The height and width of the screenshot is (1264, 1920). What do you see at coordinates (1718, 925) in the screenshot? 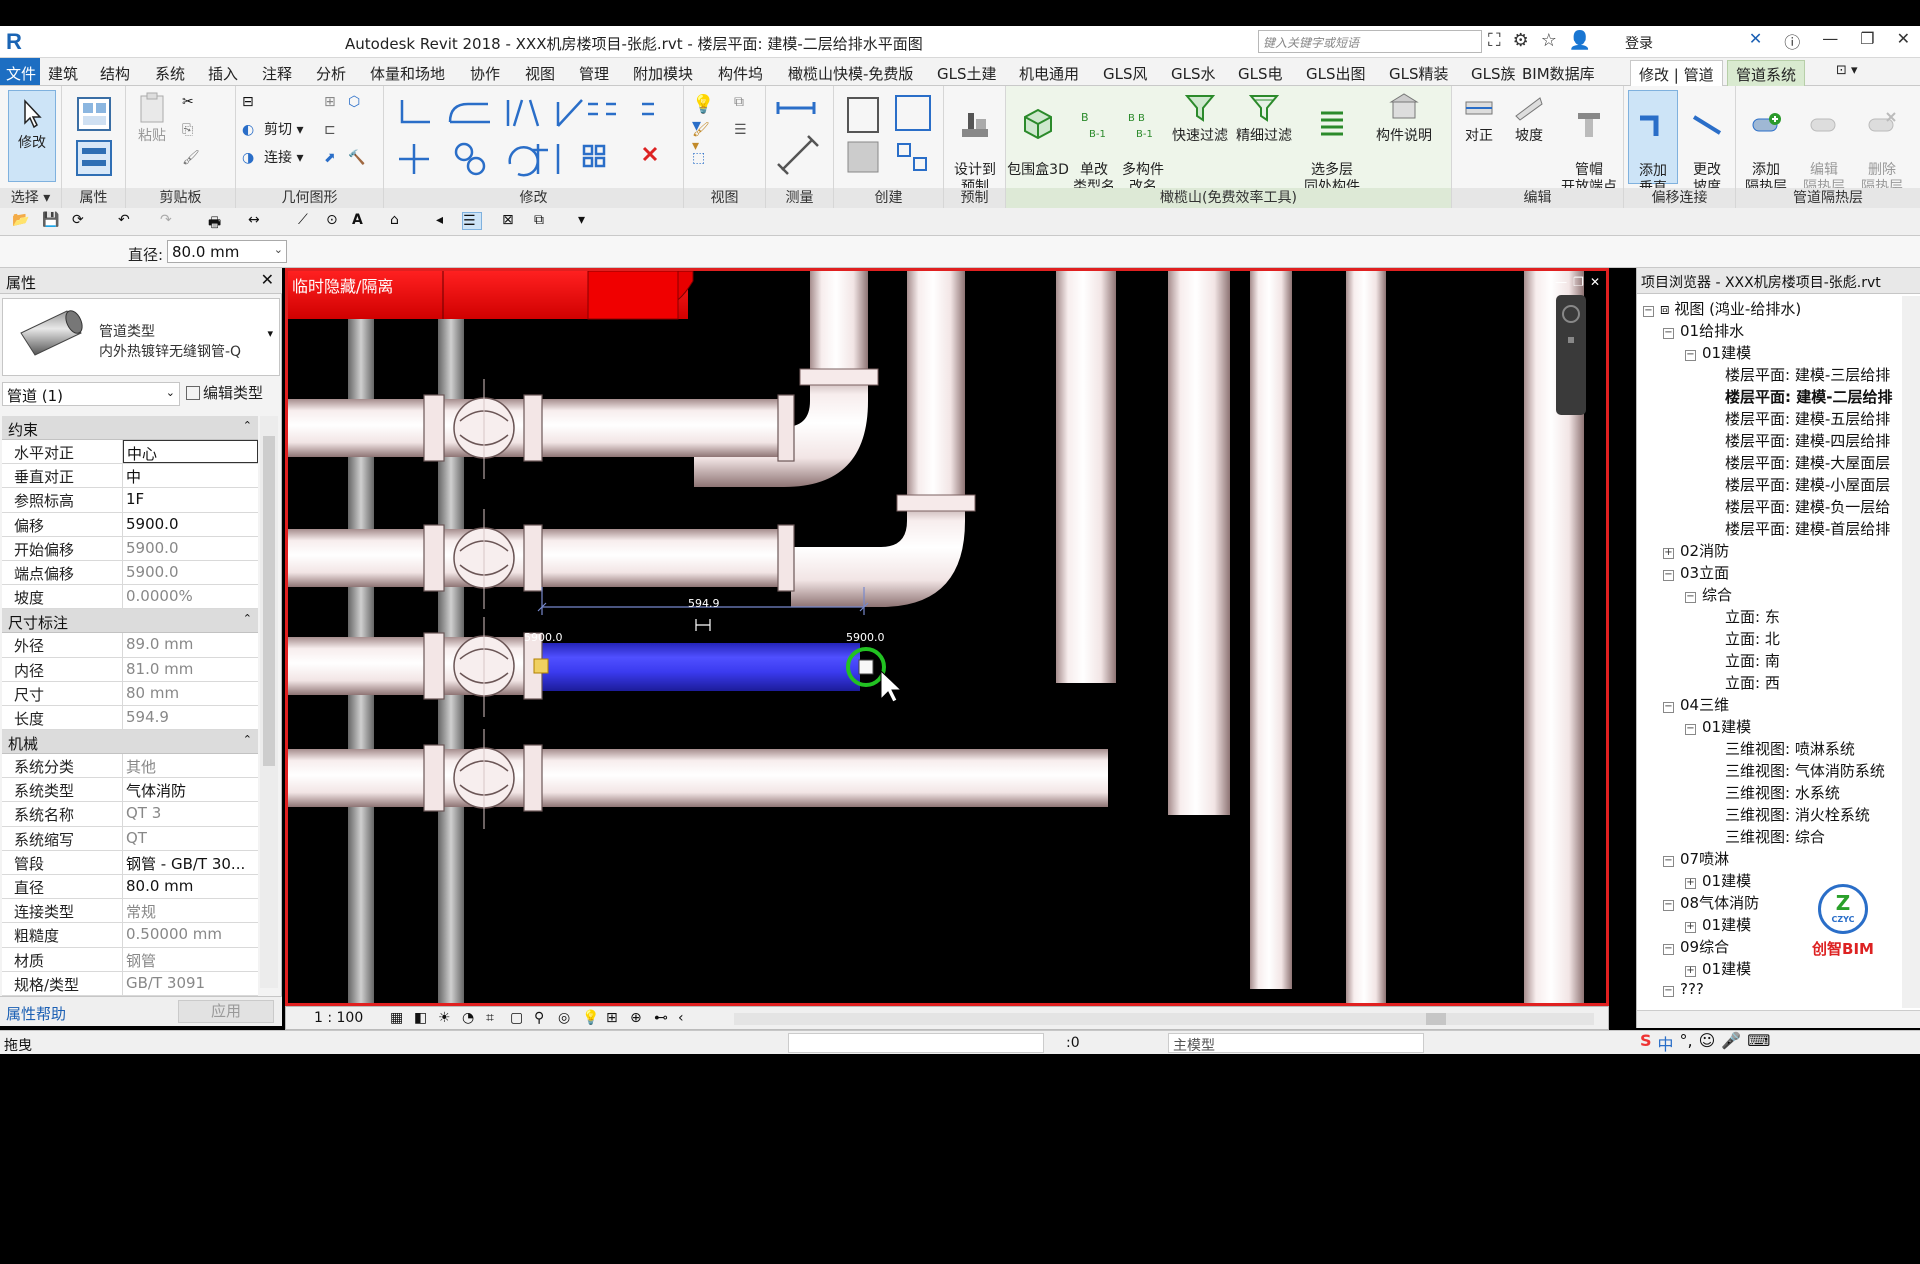
I see `browser-node: +01建模` at bounding box center [1718, 925].